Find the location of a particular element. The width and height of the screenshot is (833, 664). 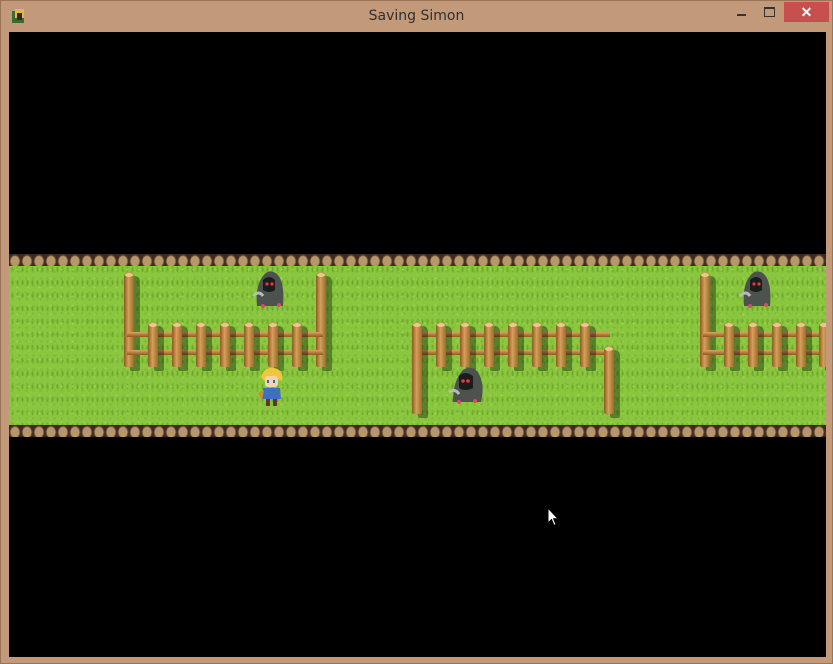

close-button: ✕ is located at coordinates (806, 12).